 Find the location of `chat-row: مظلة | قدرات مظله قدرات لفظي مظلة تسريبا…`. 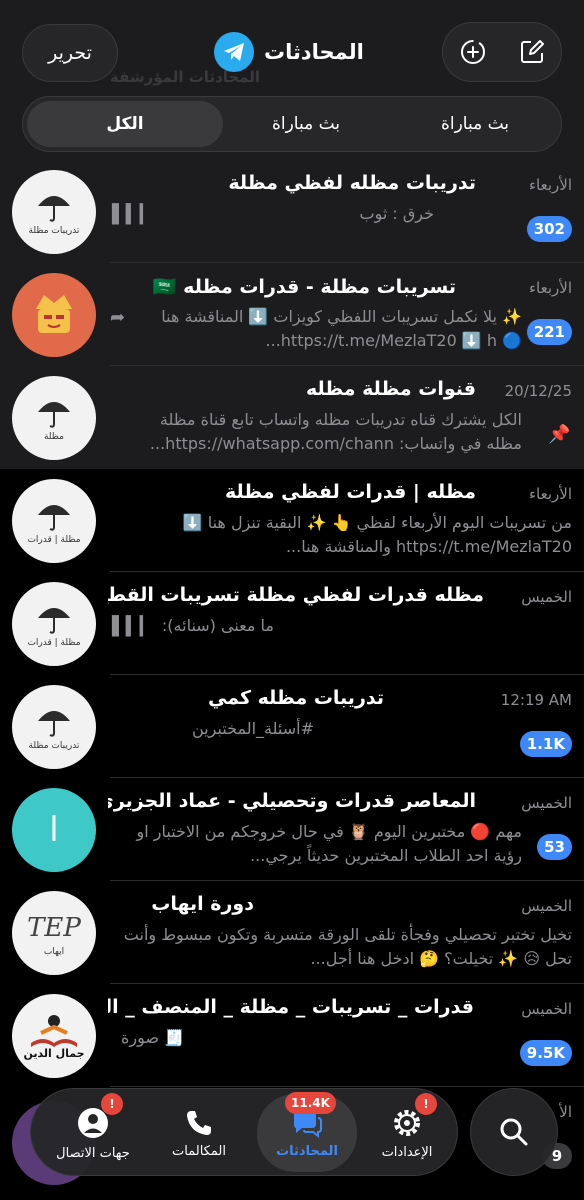

chat-row: مظلة | قدرات مظله قدرات لفظي مظلة تسريبا… is located at coordinates (292, 623).